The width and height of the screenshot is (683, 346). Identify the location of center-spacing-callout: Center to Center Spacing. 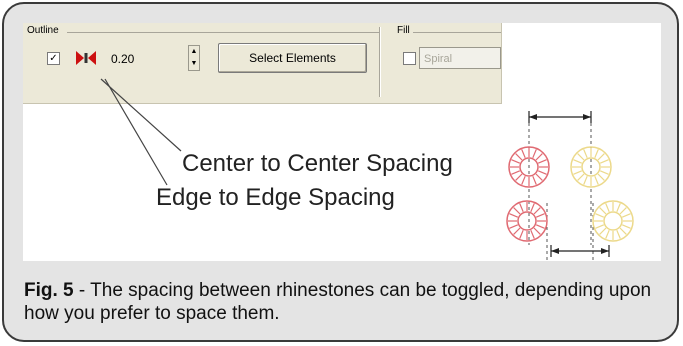
(317, 163).